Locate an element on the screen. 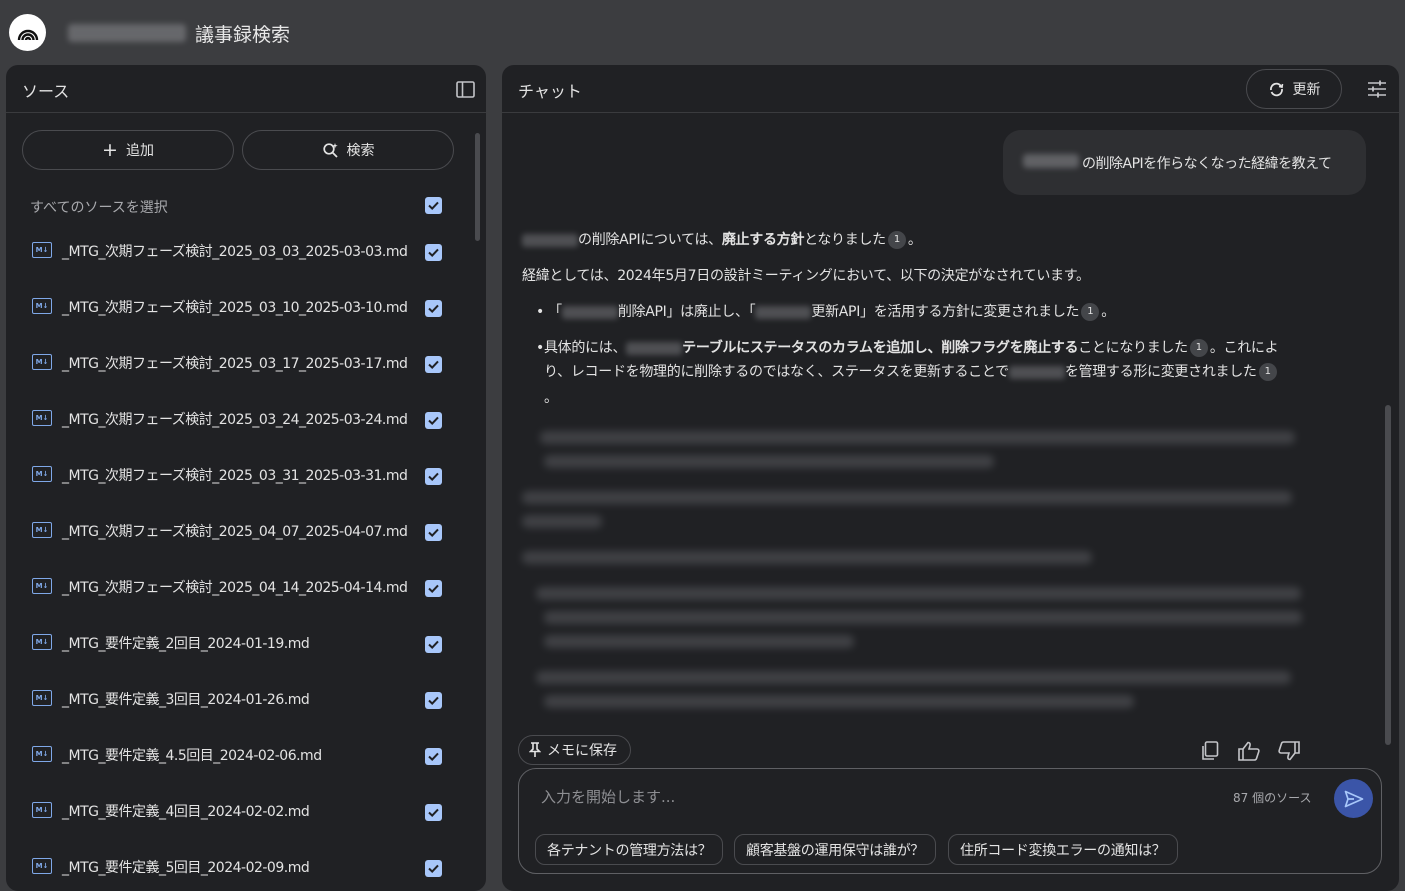  source-item-name: _MTG_次期フェーズ検討_2025_03_03_2025-03-03.md is located at coordinates (235, 252).